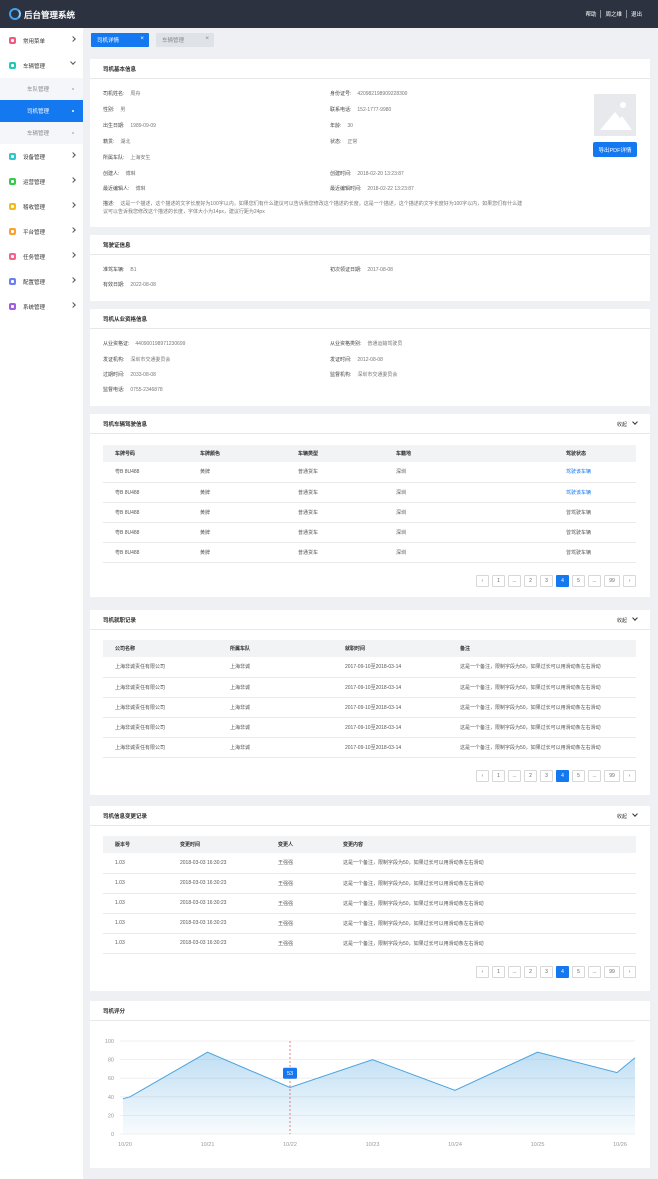 This screenshot has width=658, height=1179. I want to click on kv-expire-date: 过期时间: 2033-08-08, so click(129, 375).